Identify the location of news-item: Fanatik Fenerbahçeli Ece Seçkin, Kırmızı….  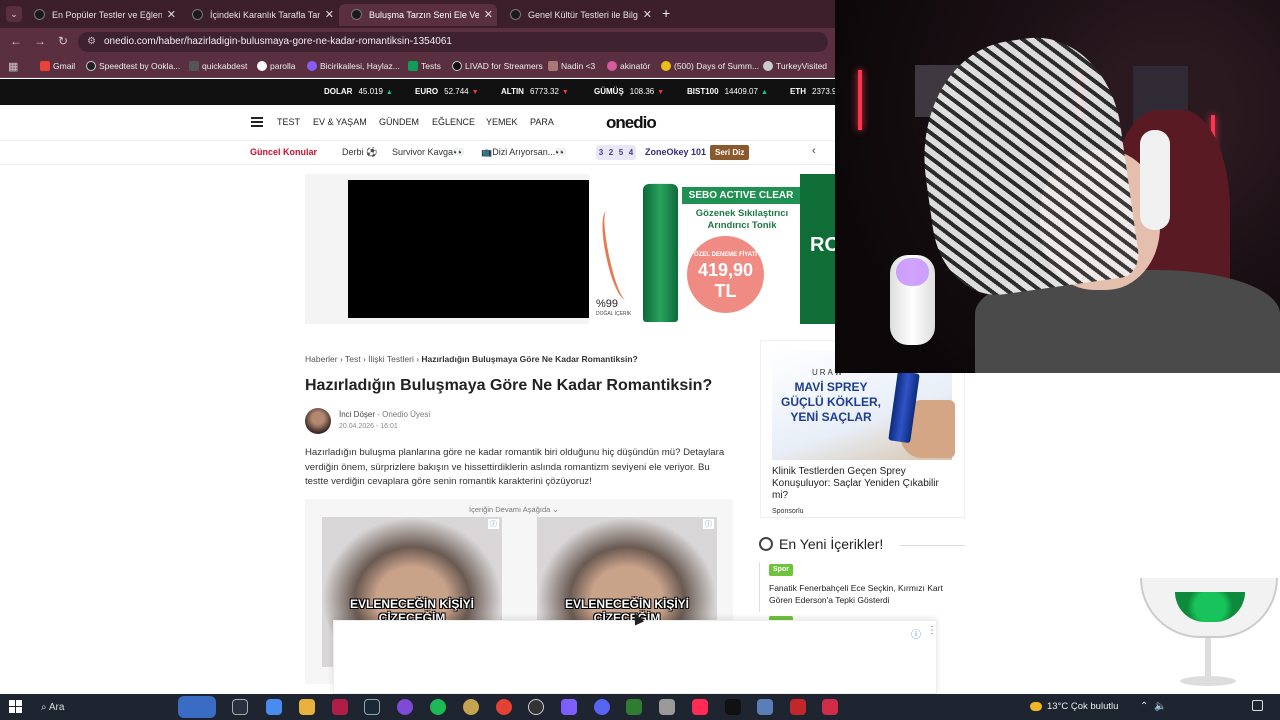
(864, 594).